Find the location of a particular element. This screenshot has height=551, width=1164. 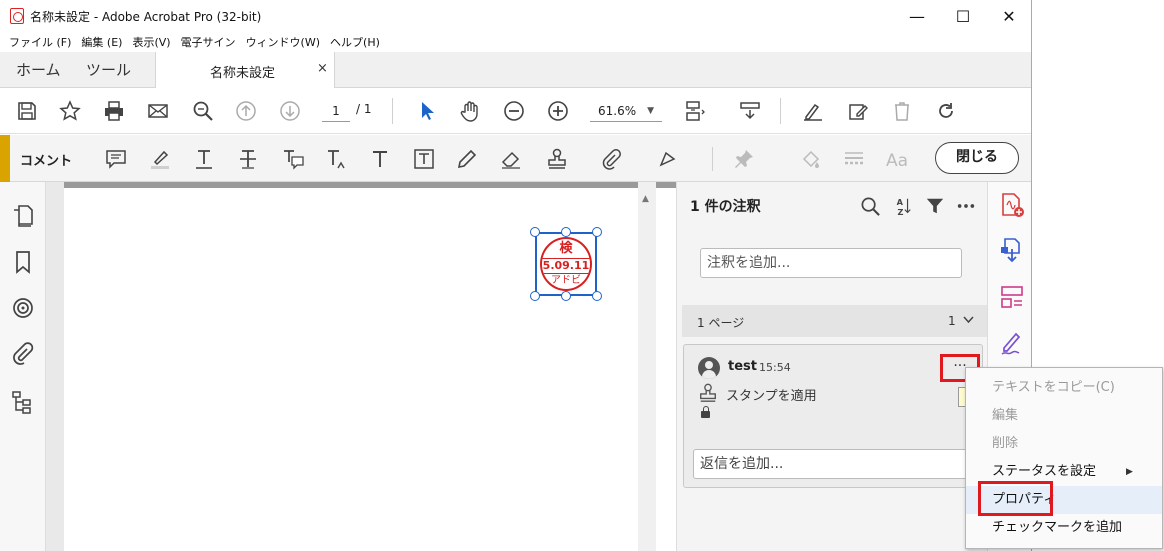

underline-text-icon is located at coordinates (204, 159).